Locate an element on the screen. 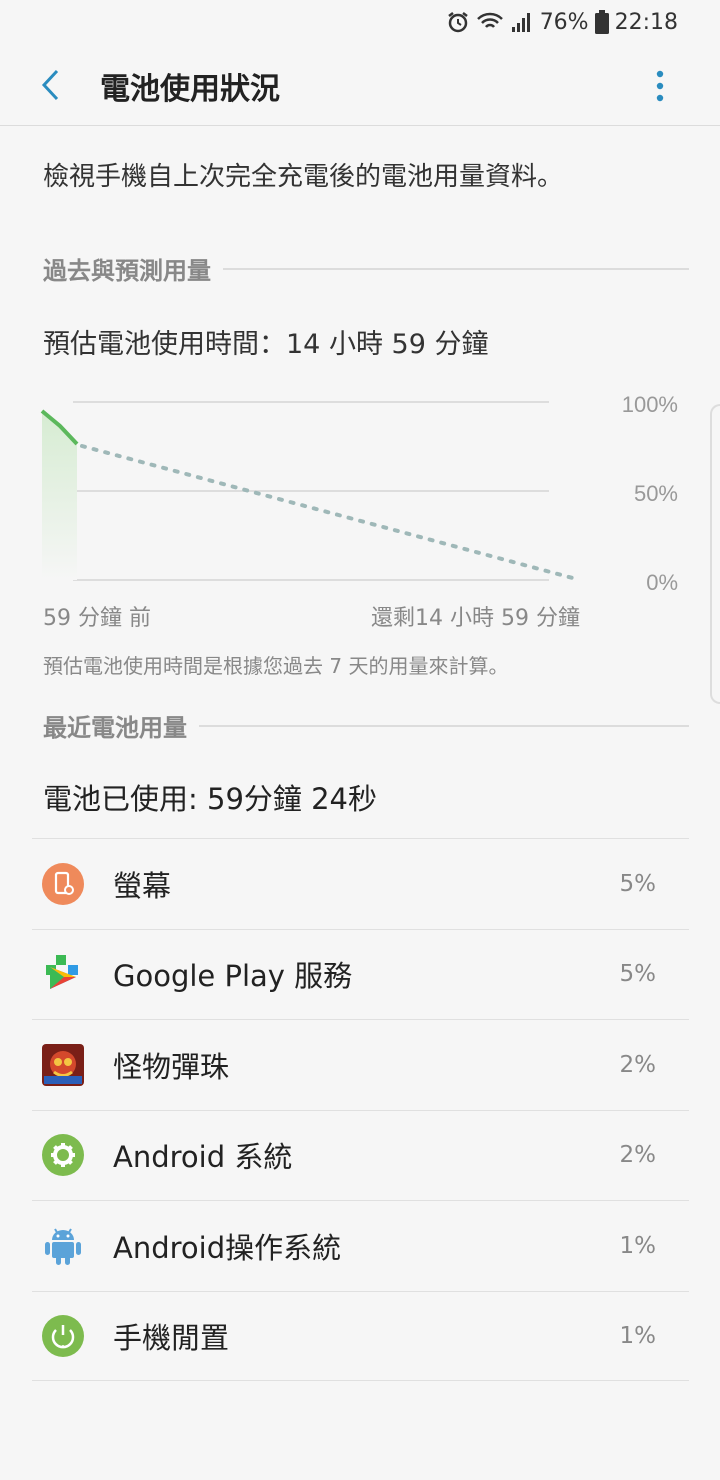  monster-strike-icon is located at coordinates (63, 1064).